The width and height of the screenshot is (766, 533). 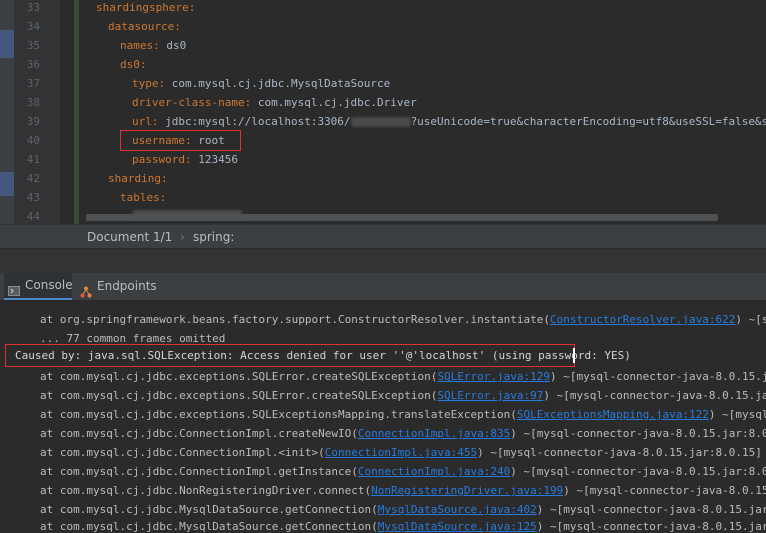 I want to click on tab-endpoints: Endpoints, so click(x=118, y=286).